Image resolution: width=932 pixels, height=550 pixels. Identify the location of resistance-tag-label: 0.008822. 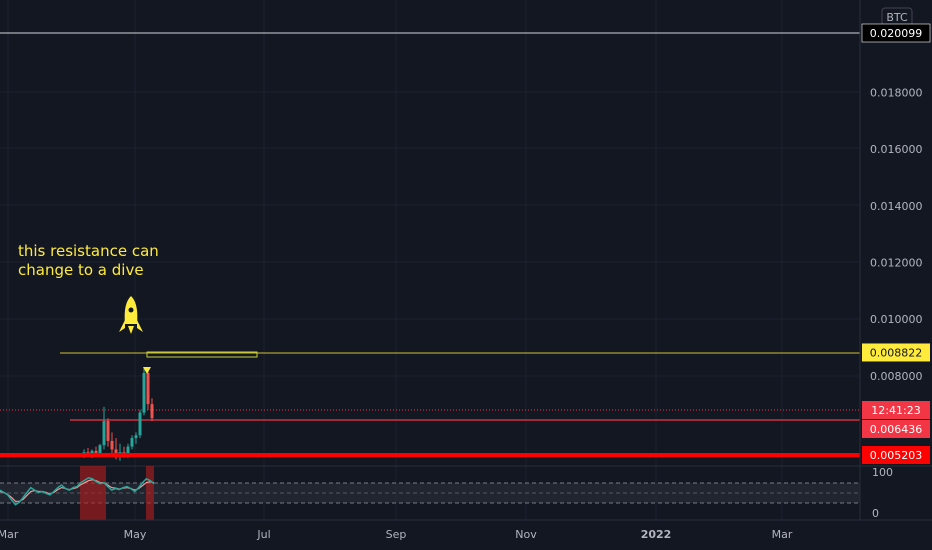
(896, 352).